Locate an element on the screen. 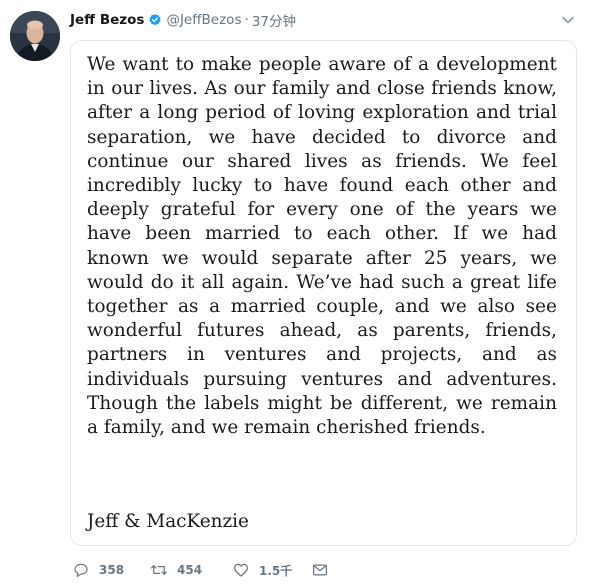 The height and width of the screenshot is (588, 591). tweet-header: Jeff Bezos @JeffBezos · 37分钟 is located at coordinates (183, 20).